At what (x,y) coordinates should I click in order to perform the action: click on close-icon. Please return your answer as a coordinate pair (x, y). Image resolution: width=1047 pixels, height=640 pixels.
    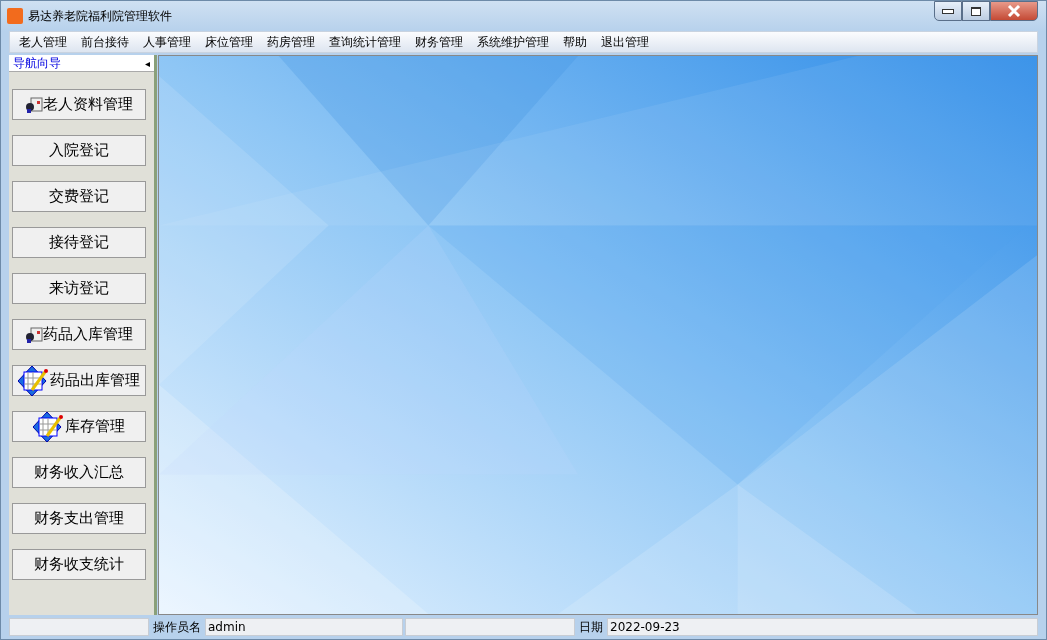
    Looking at the image, I should click on (1014, 11).